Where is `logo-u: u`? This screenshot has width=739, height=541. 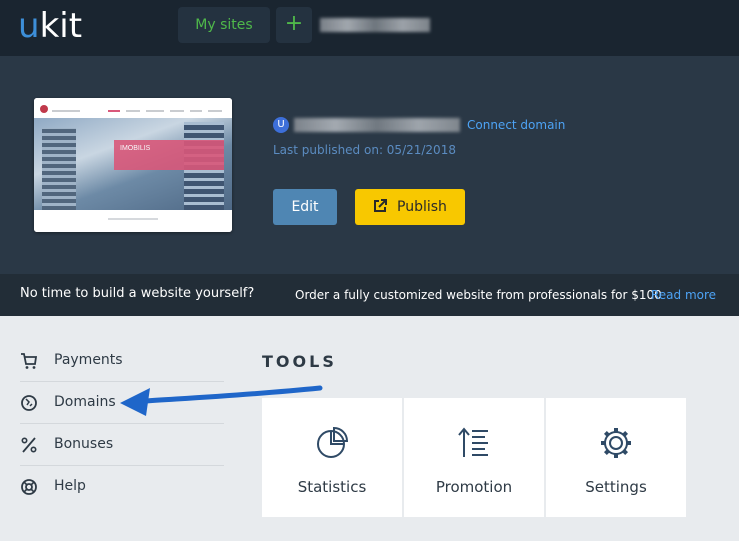
logo-u: u is located at coordinates (29, 26).